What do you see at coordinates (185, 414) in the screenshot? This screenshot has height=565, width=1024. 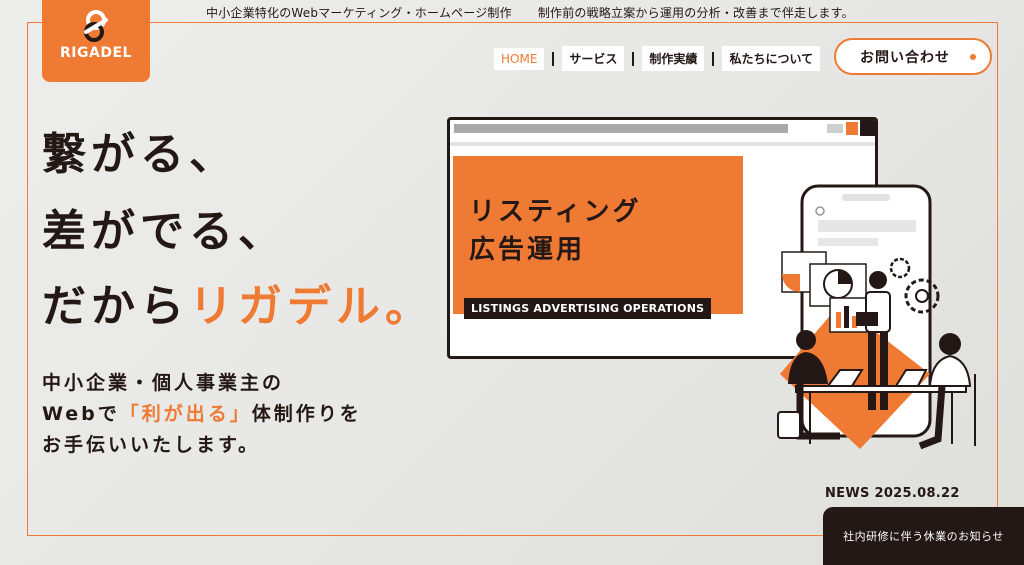 I see `subcopy-accent: 「利が出る」` at bounding box center [185, 414].